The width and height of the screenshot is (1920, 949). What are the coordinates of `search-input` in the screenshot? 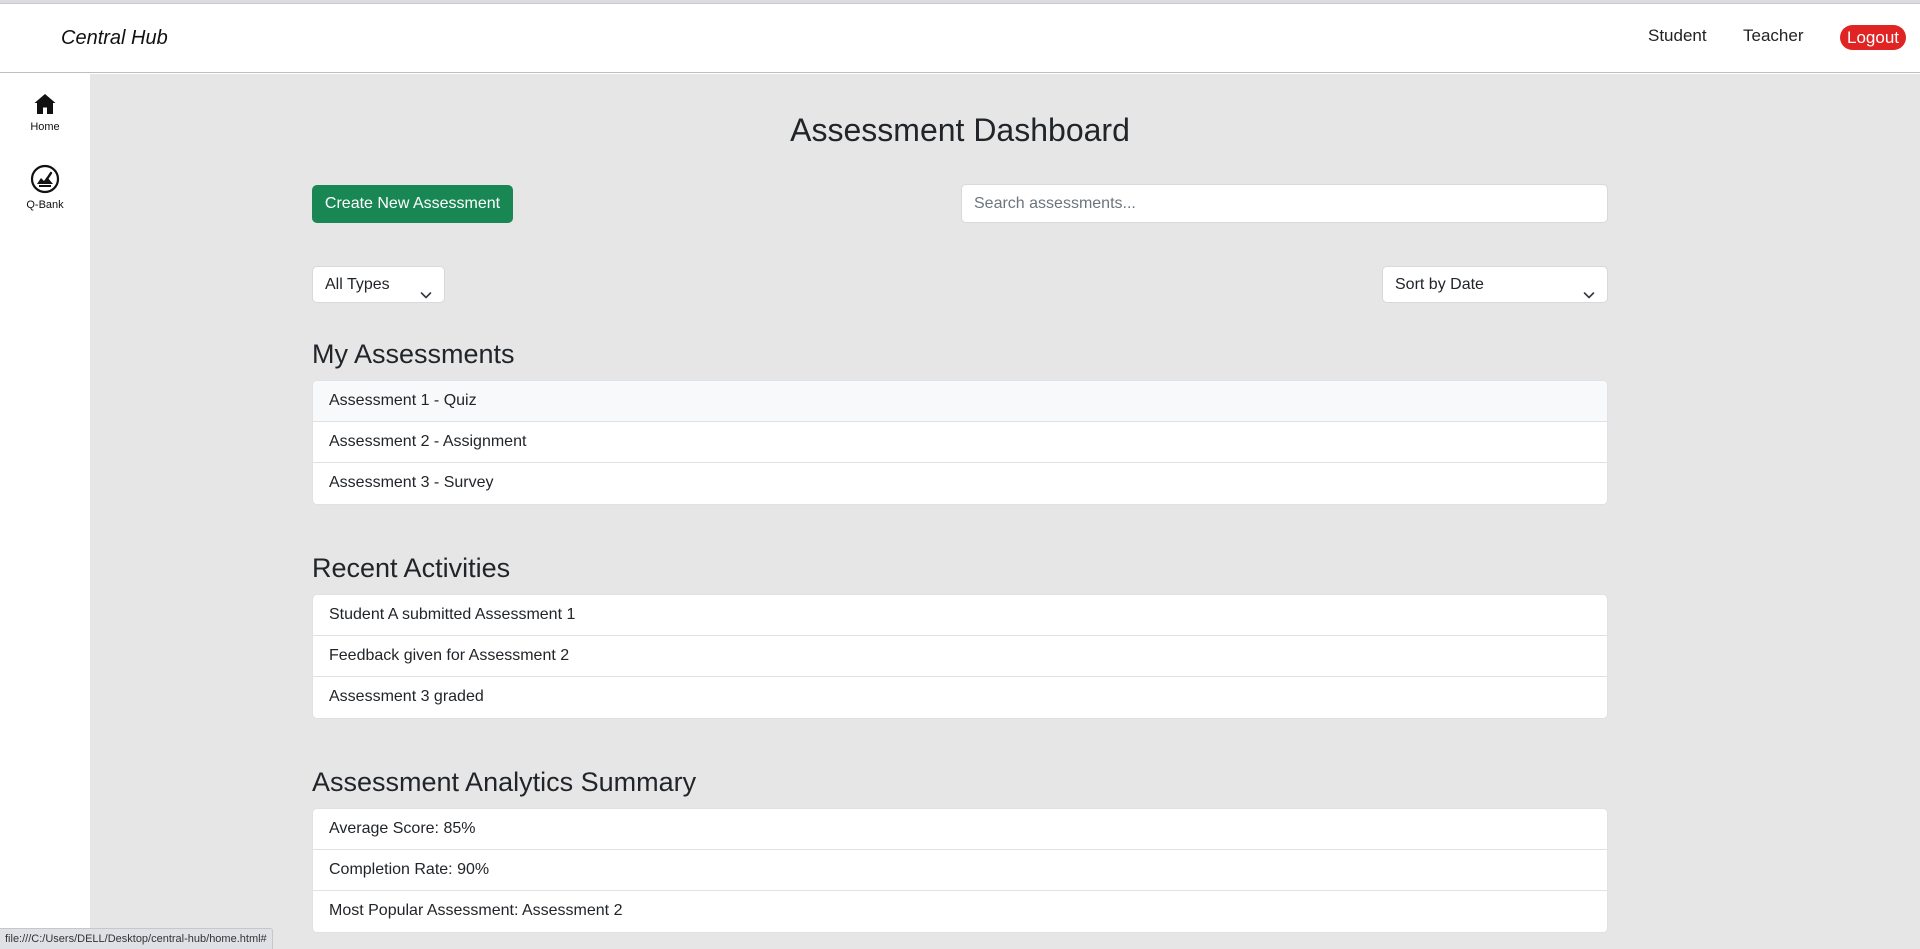 It's located at (1284, 203).